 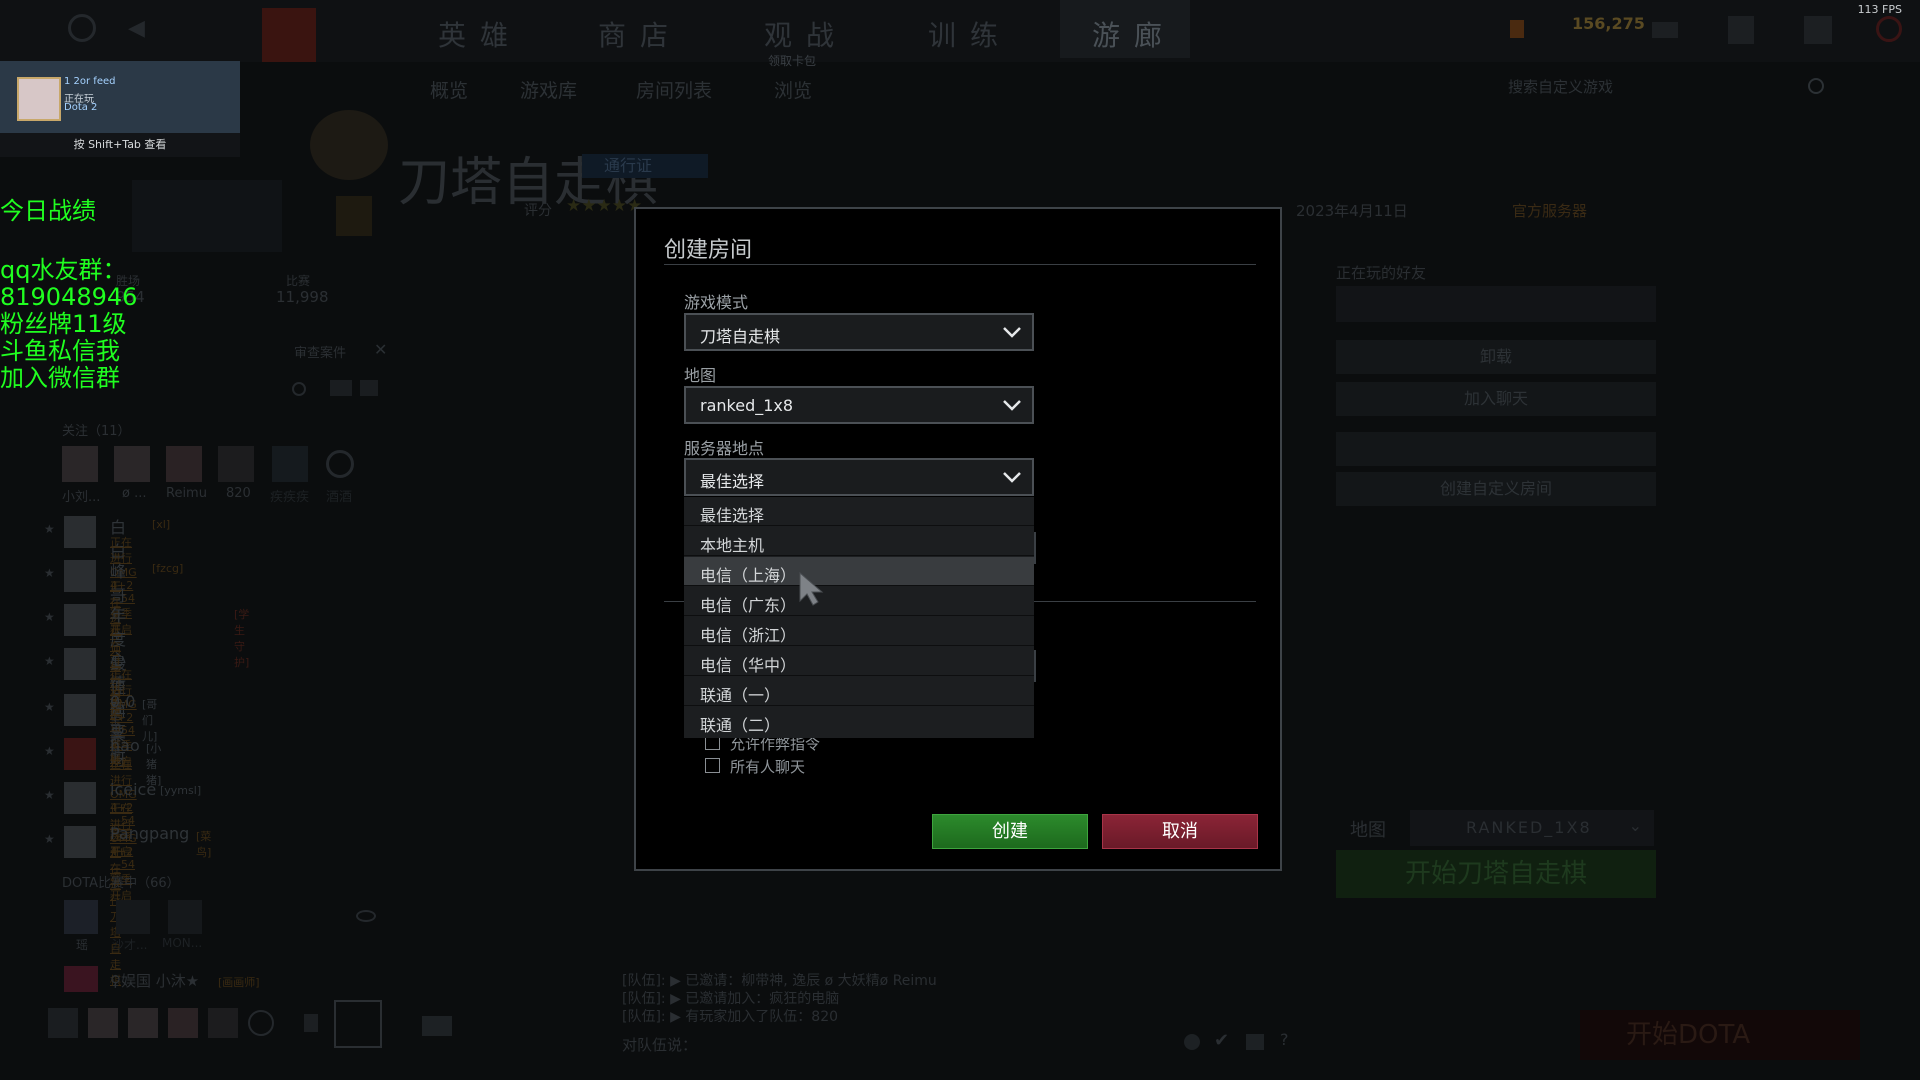 I want to click on subnav-rooms: 房间列表, so click(x=674, y=89).